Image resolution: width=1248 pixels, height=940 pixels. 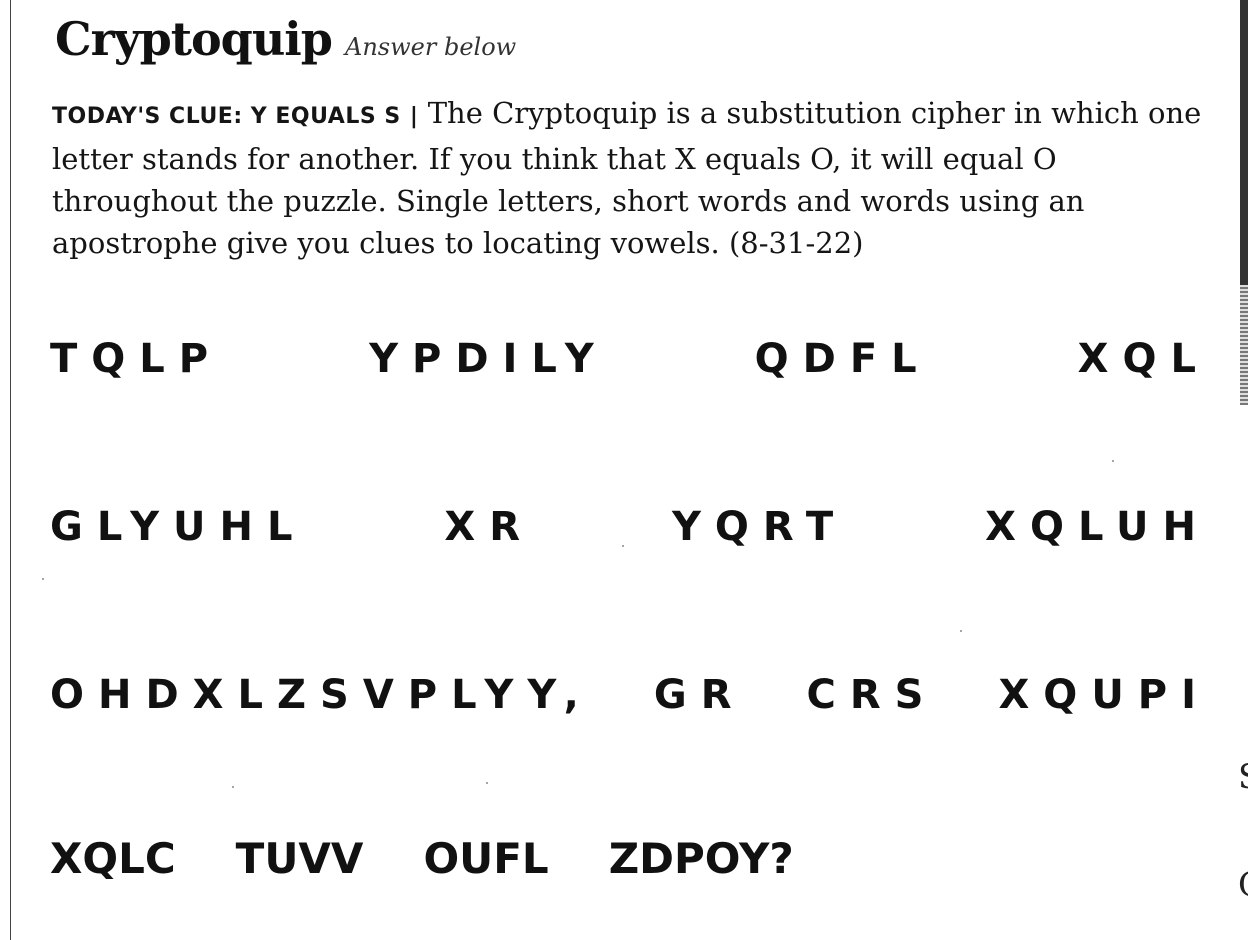 I want to click on column-rule, so click(x=10, y=470).